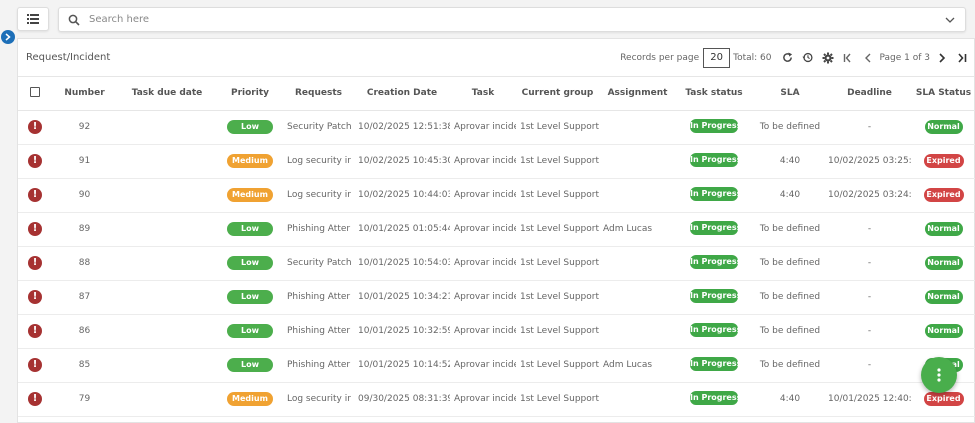  I want to click on refresh-icon, so click(788, 58).